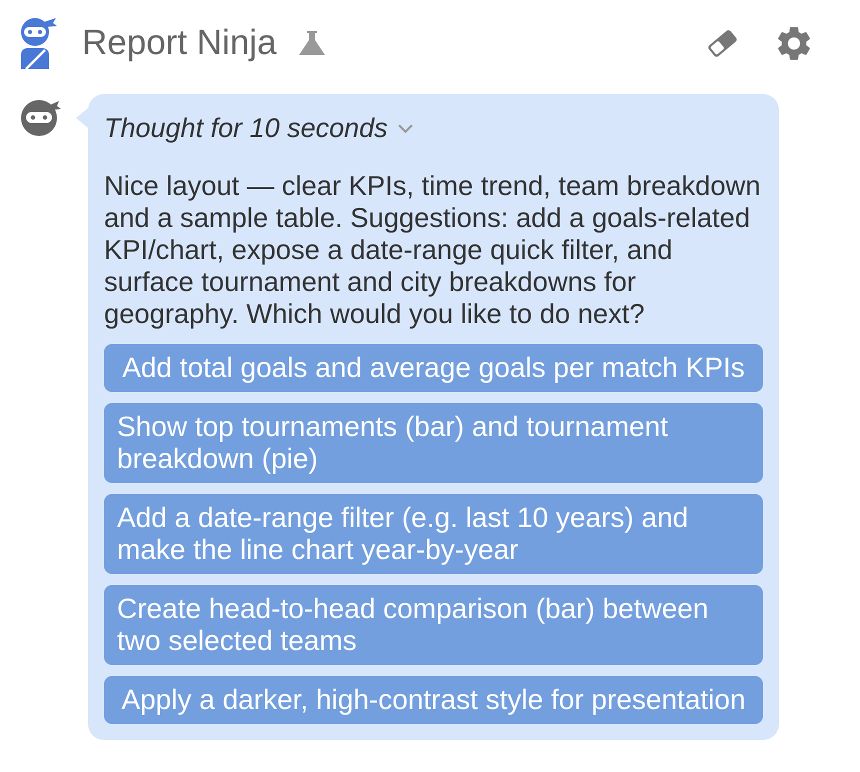 This screenshot has width=860, height=772. Describe the element at coordinates (38, 43) in the screenshot. I see `ninja-logo-icon` at that location.